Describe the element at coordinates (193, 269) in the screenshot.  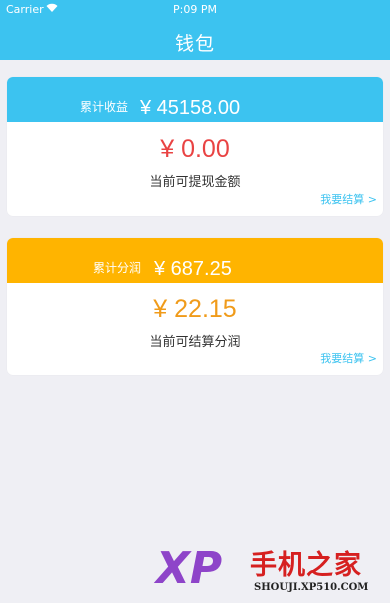
I see `total-profit-amount: ¥ 687.25` at that location.